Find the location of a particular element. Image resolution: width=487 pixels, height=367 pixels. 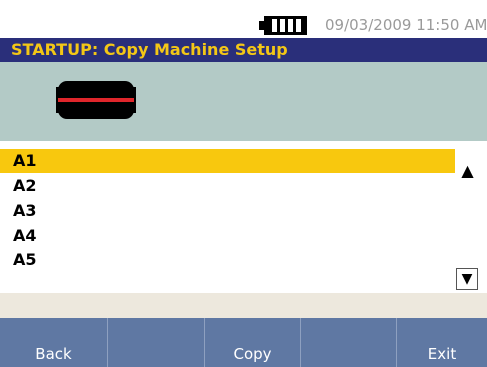

datetime: 09/03/2009 11:50 AM is located at coordinates (406, 25).